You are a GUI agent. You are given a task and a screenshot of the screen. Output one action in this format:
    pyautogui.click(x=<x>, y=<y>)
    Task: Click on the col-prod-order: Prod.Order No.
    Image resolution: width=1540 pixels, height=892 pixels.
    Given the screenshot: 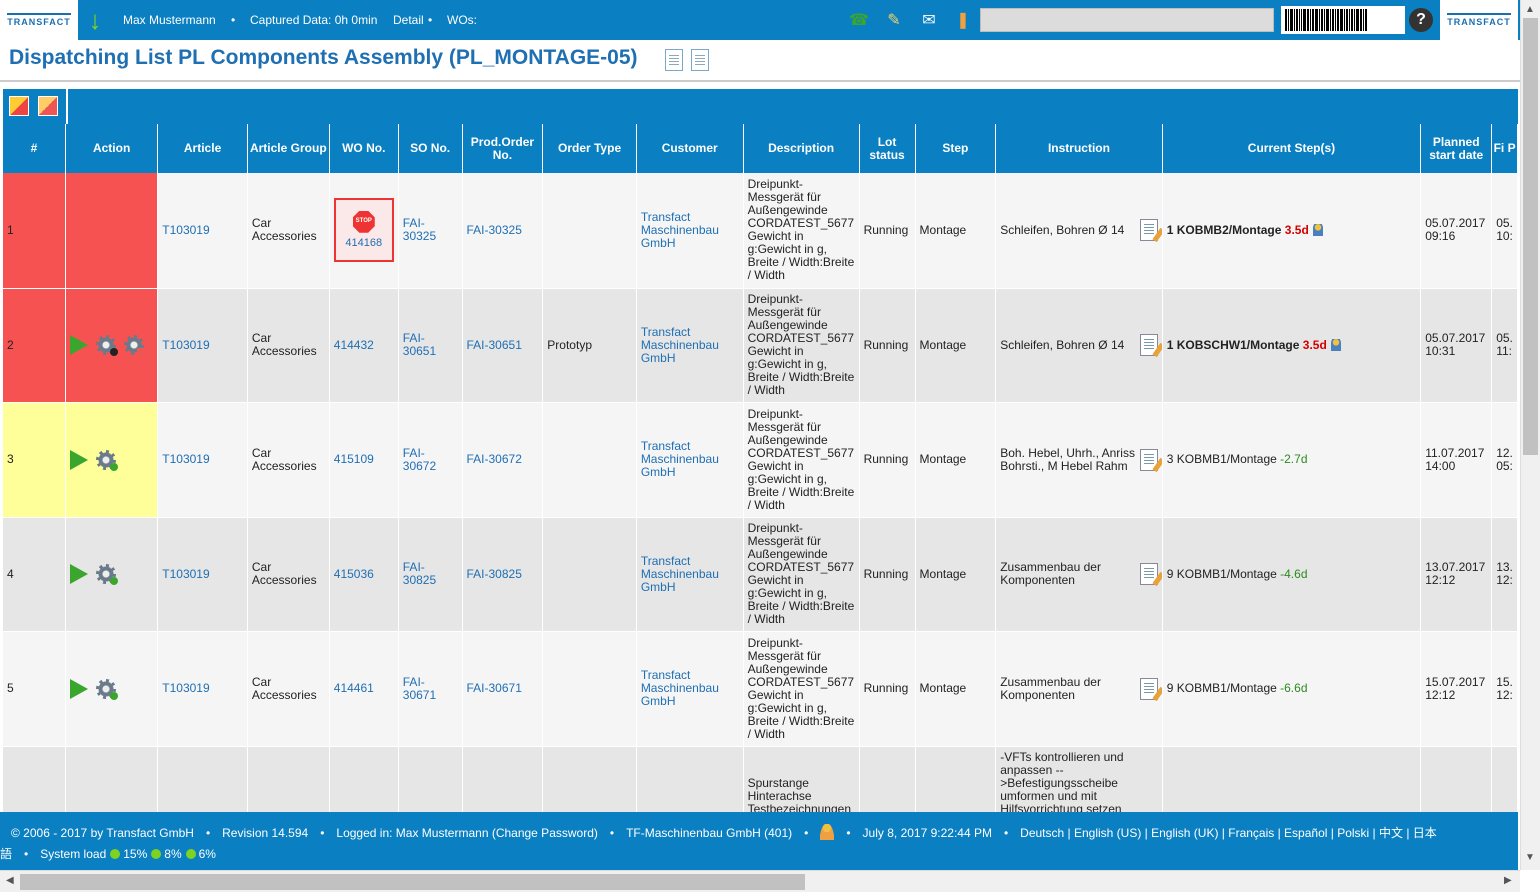 What is the action you would take?
    pyautogui.click(x=503, y=148)
    